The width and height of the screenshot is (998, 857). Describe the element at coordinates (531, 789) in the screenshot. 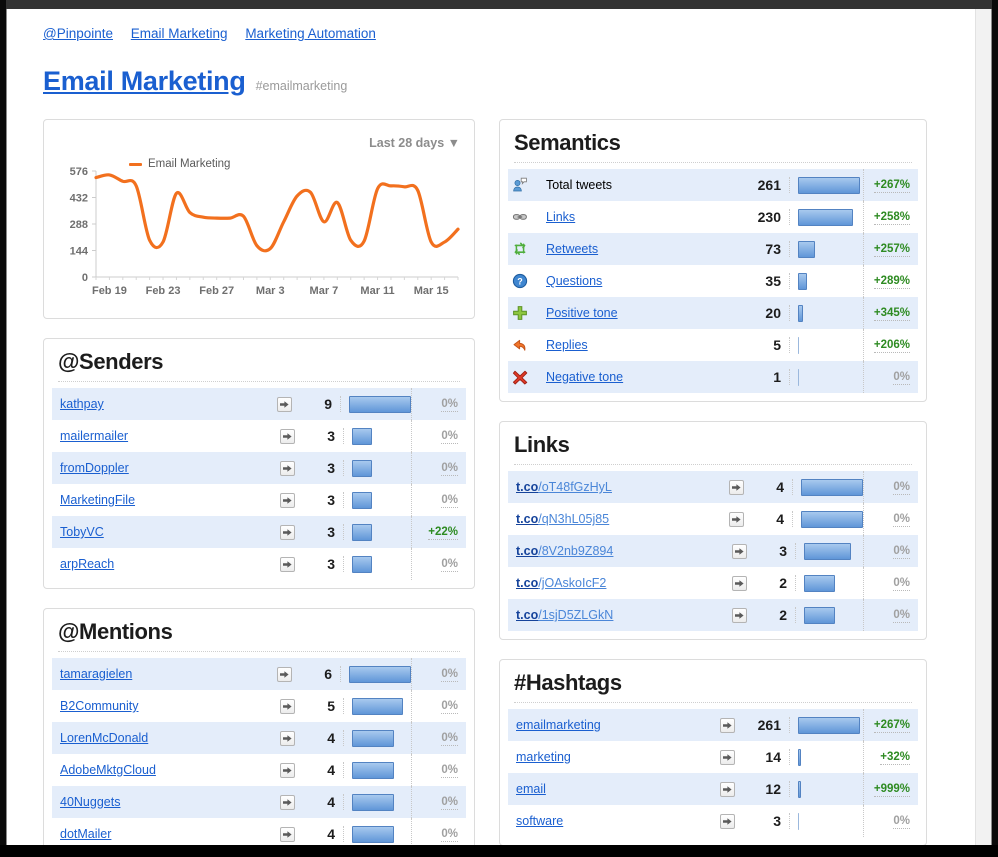

I see `row-label-link: email` at that location.